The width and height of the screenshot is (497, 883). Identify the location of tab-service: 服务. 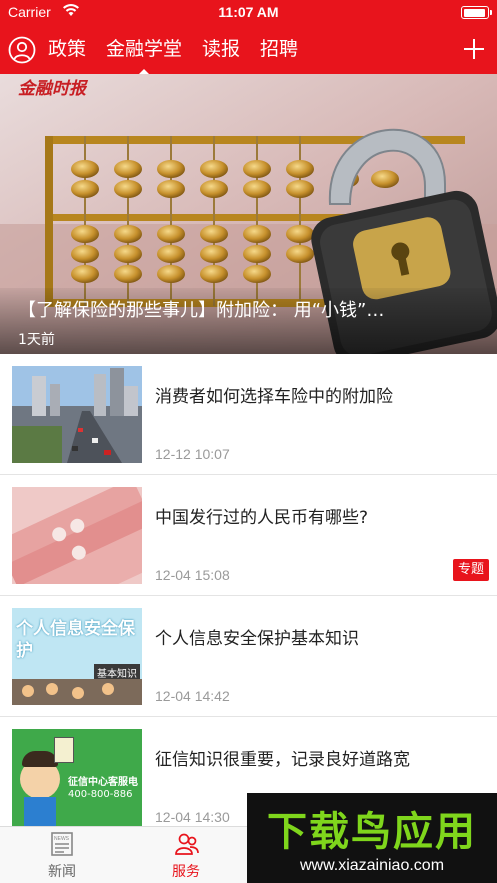
(186, 855).